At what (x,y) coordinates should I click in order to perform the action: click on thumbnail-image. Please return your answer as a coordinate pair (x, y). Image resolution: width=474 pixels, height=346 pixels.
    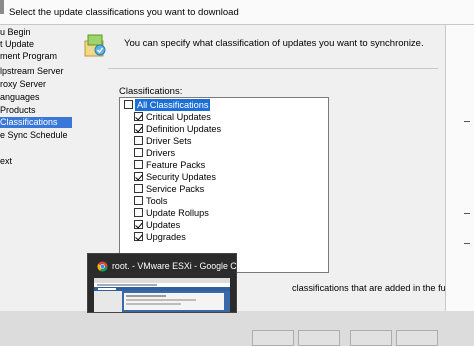
    Looking at the image, I should click on (162, 295).